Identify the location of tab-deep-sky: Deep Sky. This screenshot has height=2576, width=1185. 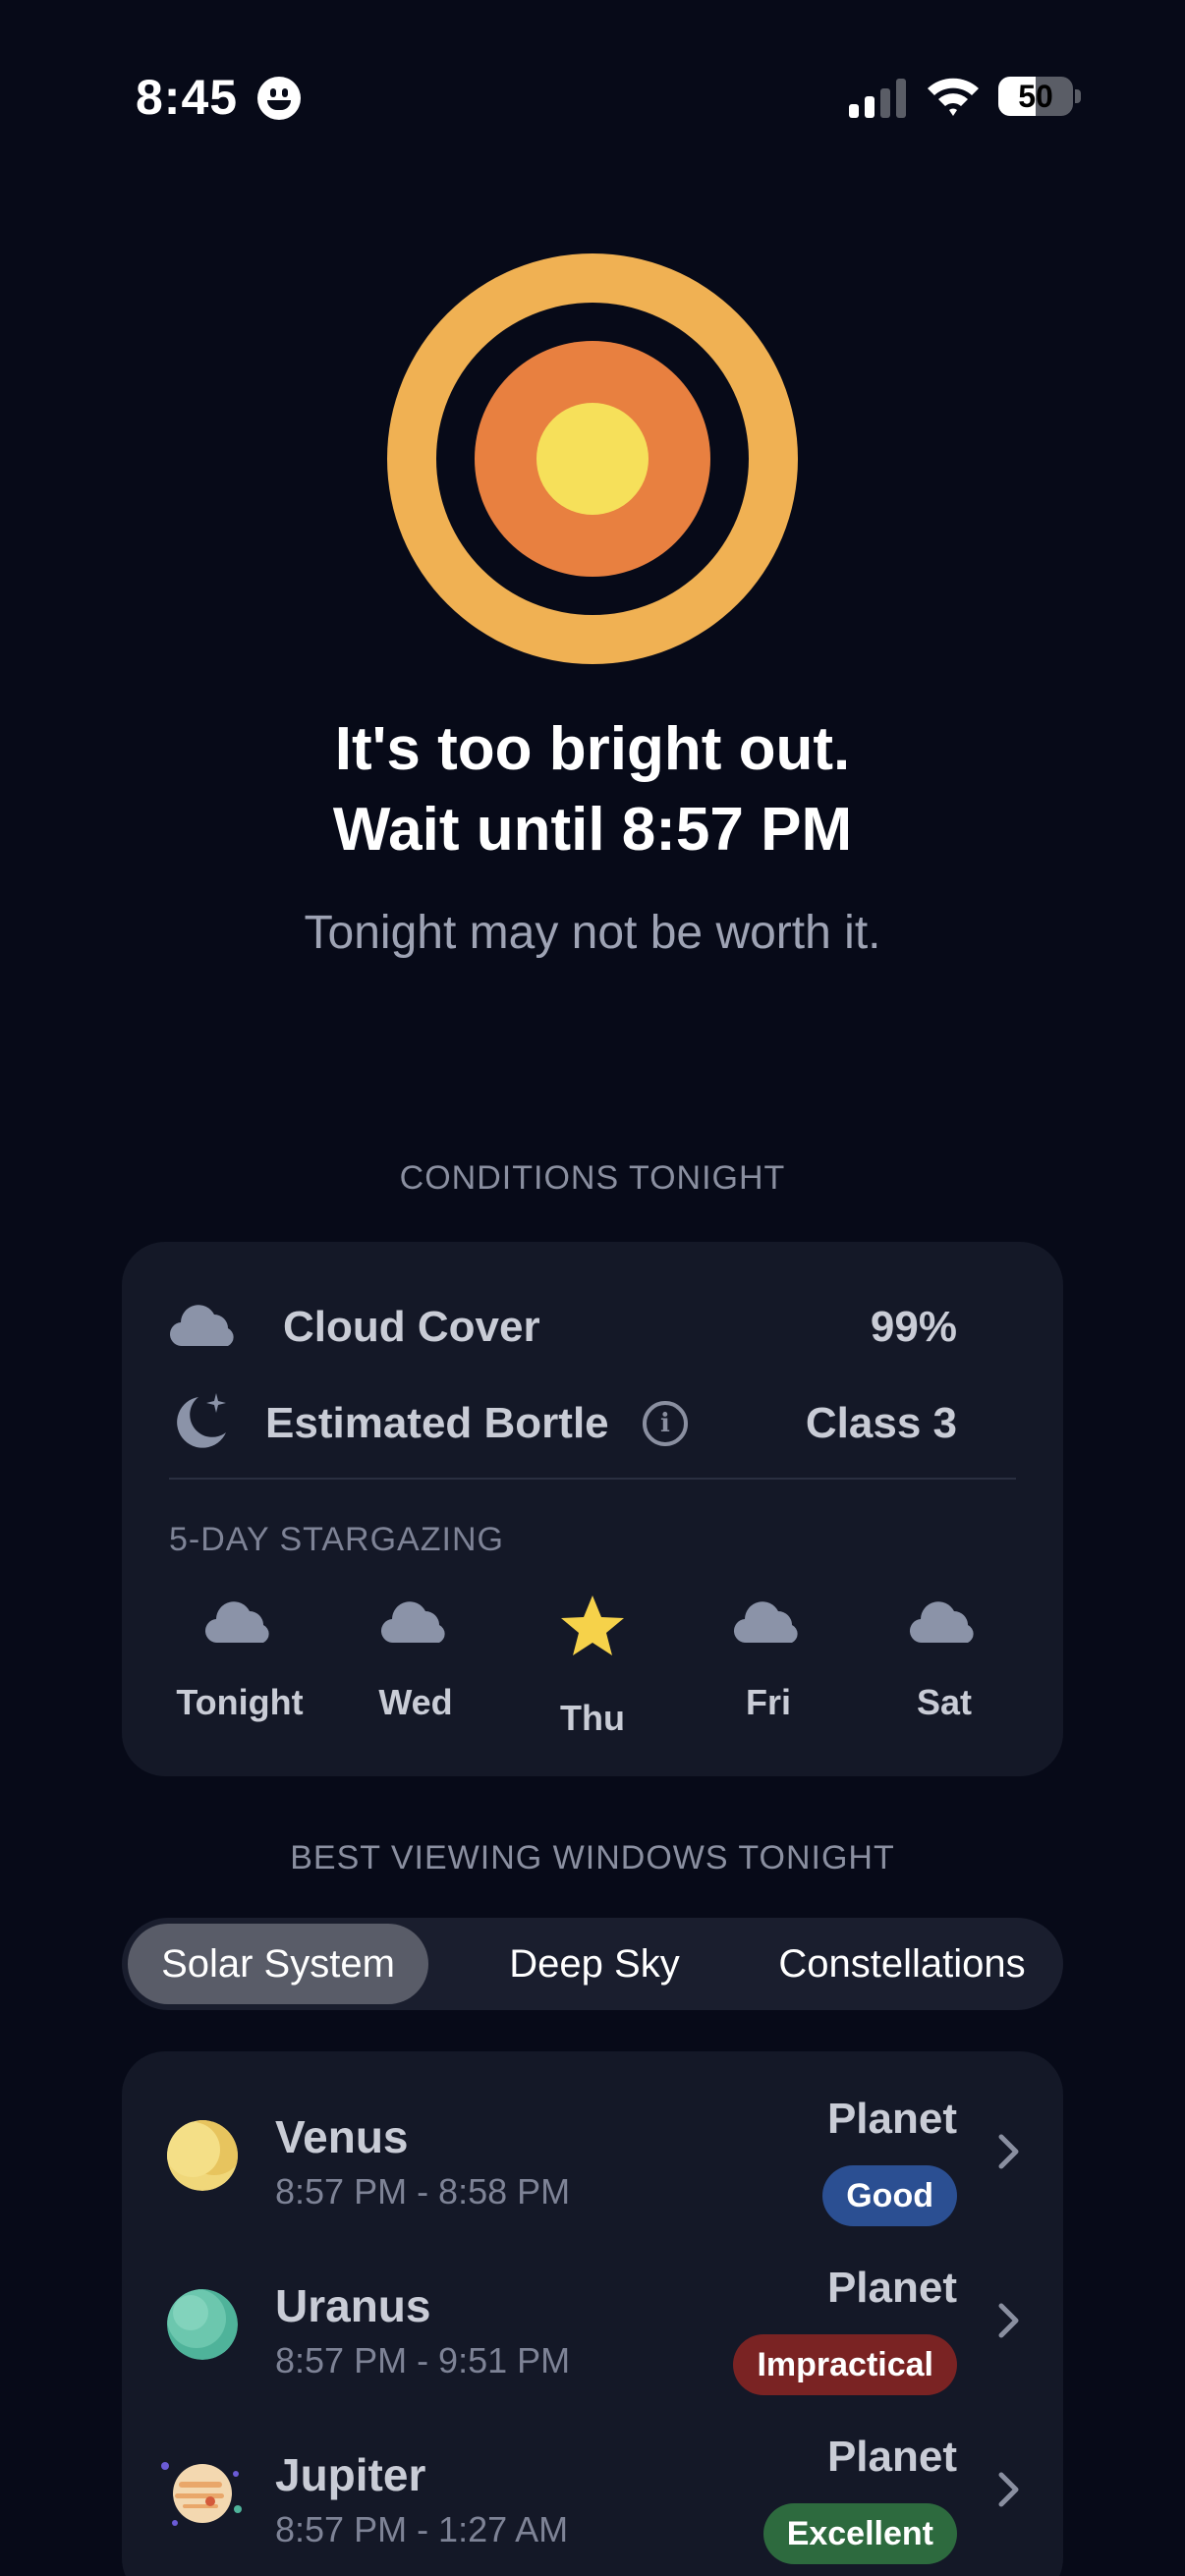
(594, 1964).